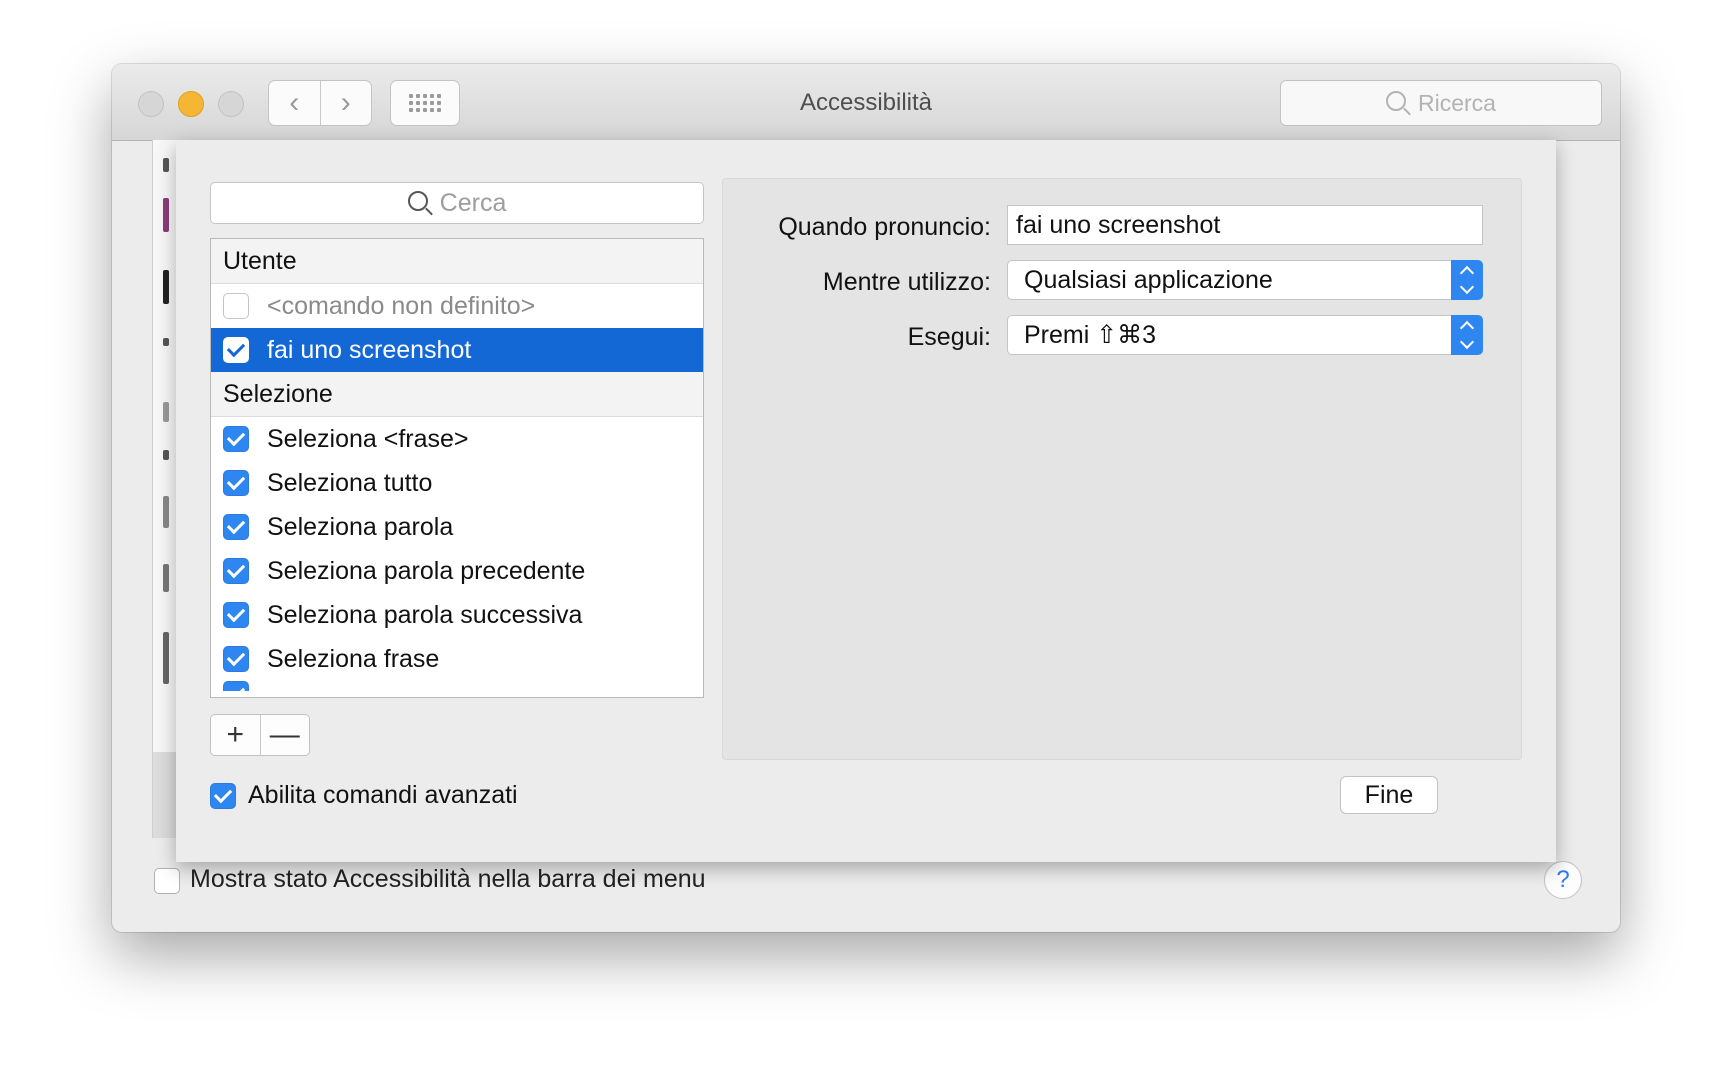 This screenshot has height=1088, width=1724. Describe the element at coordinates (368, 438) in the screenshot. I see `command-label: Seleziona <frase>` at that location.